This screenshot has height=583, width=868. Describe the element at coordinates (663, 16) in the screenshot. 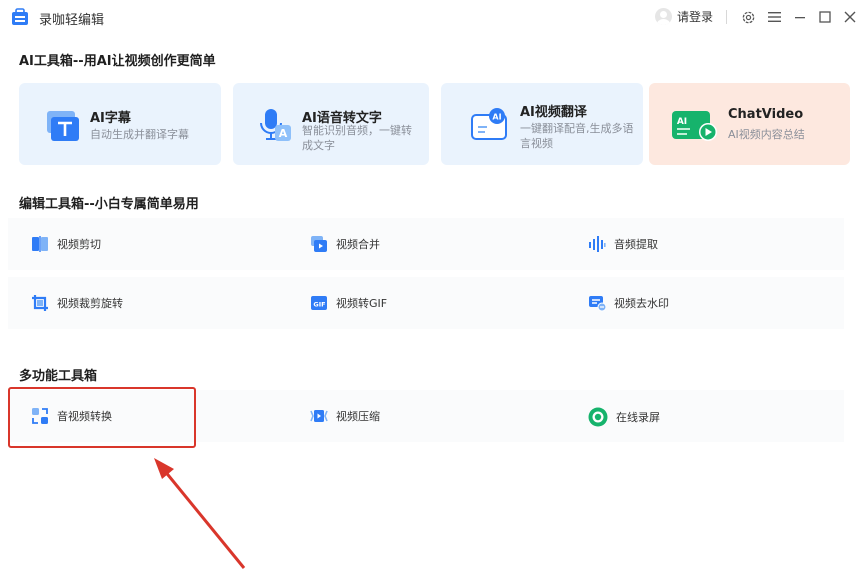

I see `avatar-icon` at that location.